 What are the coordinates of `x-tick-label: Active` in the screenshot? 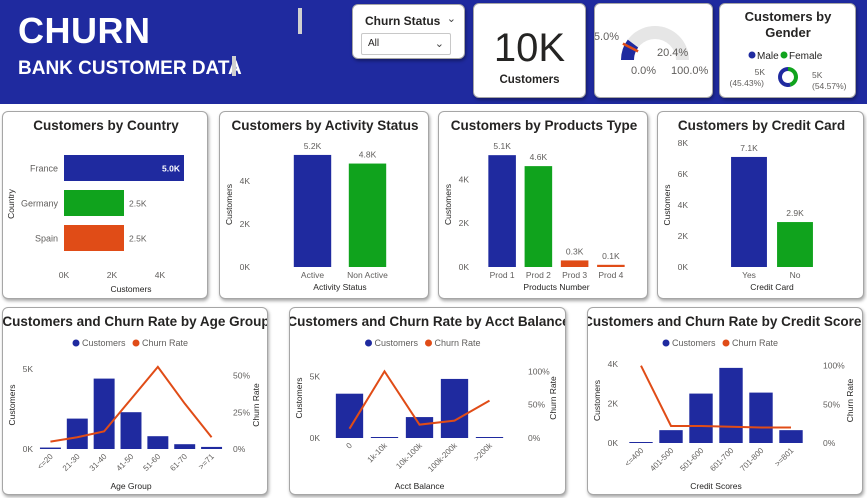 It's located at (312, 275).